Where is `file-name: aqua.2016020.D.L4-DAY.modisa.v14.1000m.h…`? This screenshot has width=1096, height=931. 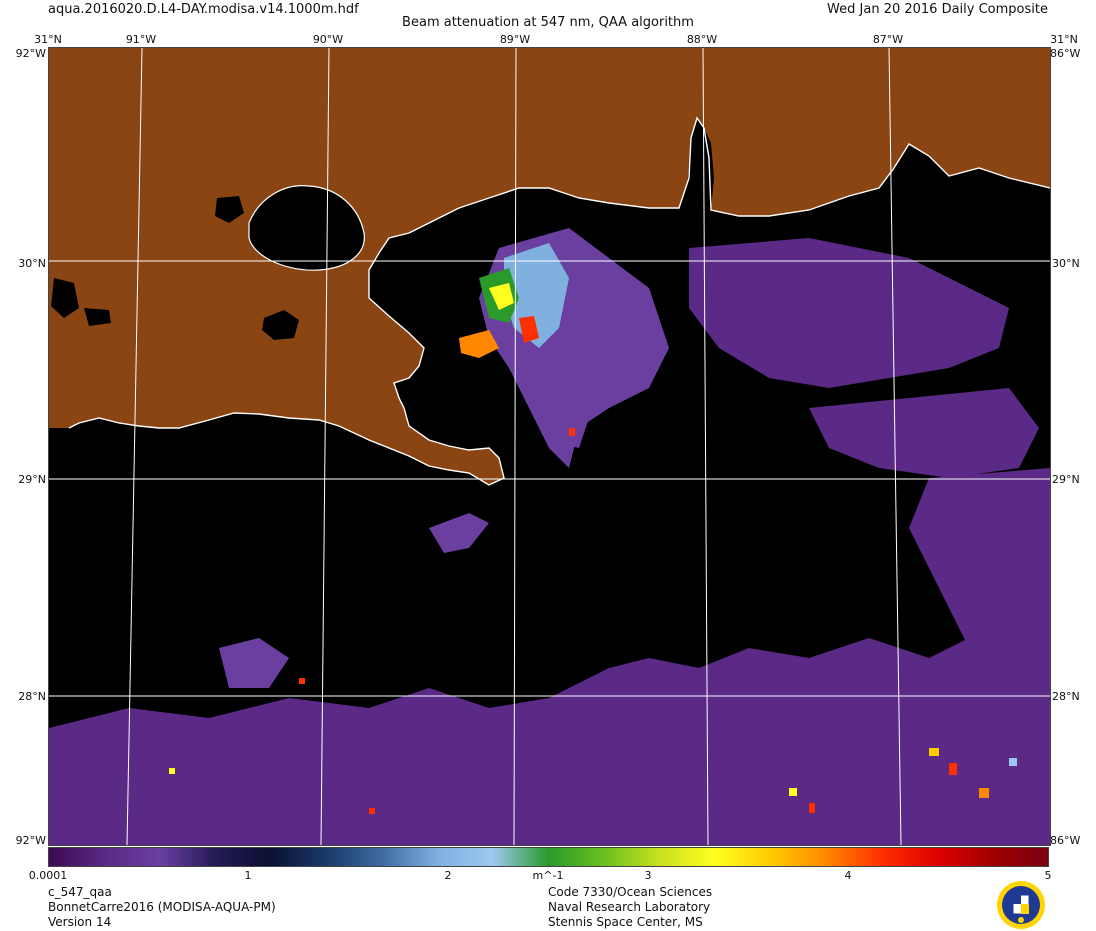
file-name: aqua.2016020.D.L4-DAY.modisa.v14.1000m.h… is located at coordinates (203, 9).